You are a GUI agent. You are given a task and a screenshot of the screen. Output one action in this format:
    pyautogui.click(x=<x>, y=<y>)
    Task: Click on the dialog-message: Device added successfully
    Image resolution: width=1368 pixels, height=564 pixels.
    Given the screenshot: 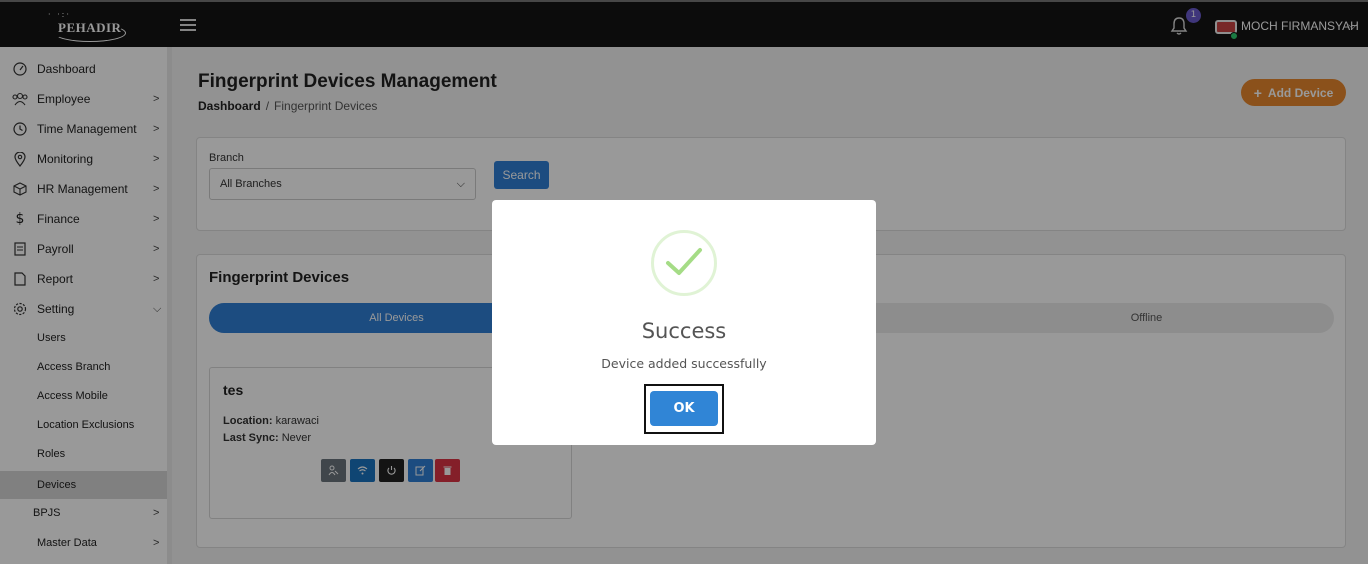 What is the action you would take?
    pyautogui.click(x=684, y=363)
    